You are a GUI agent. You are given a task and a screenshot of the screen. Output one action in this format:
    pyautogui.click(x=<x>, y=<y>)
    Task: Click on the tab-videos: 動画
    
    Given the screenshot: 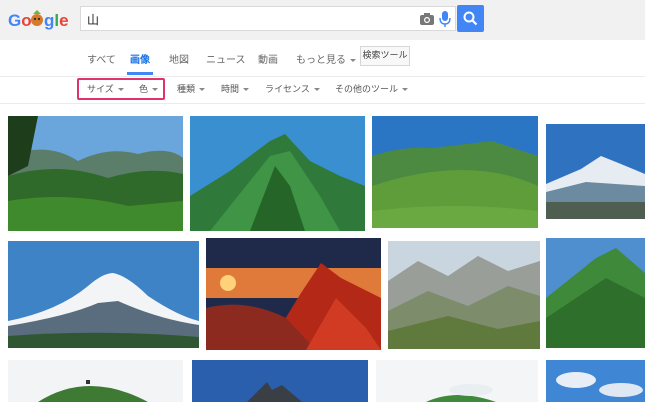 What is the action you would take?
    pyautogui.click(x=268, y=58)
    